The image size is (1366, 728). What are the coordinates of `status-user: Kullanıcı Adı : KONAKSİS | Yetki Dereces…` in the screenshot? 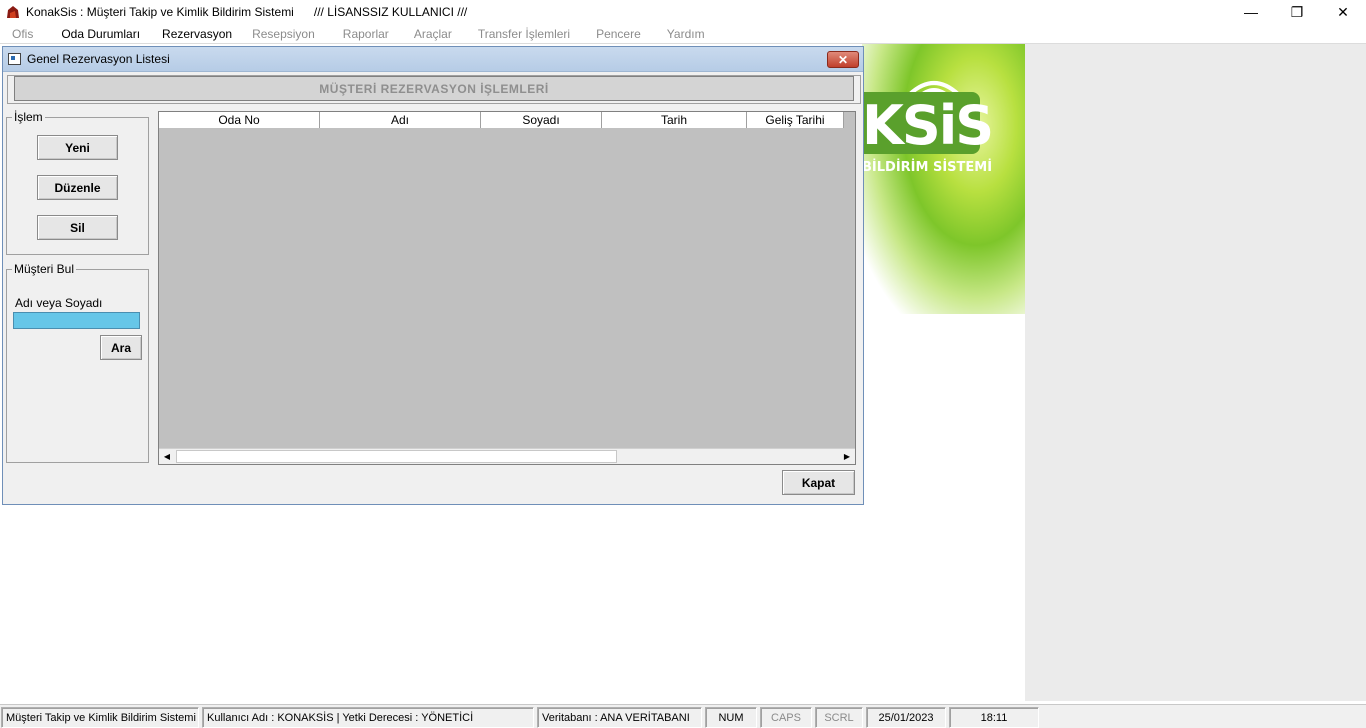 It's located at (368, 717).